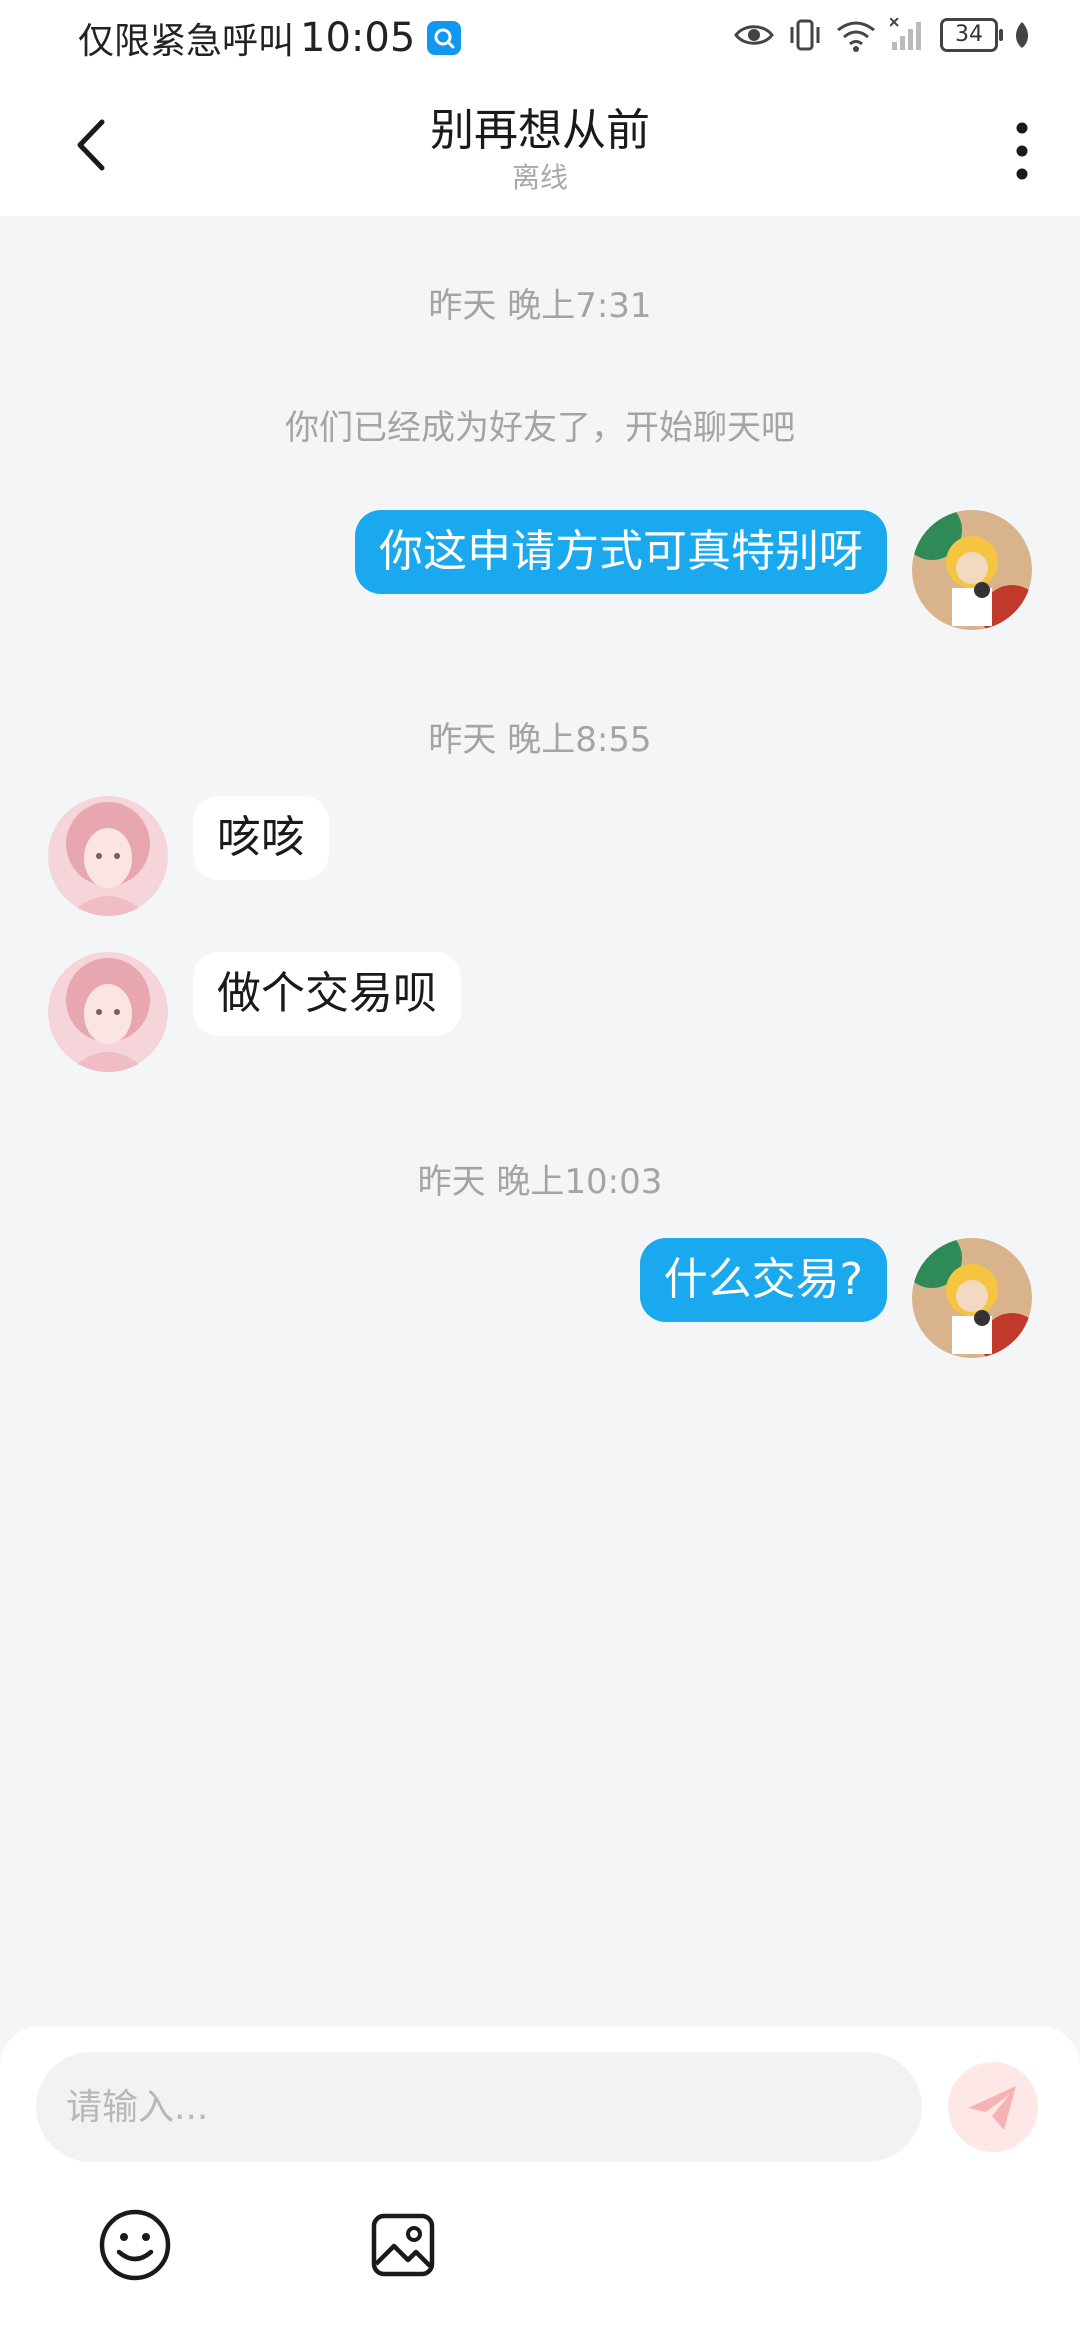 Image resolution: width=1080 pixels, height=2340 pixels. I want to click on more-vertical-icon, so click(1022, 151).